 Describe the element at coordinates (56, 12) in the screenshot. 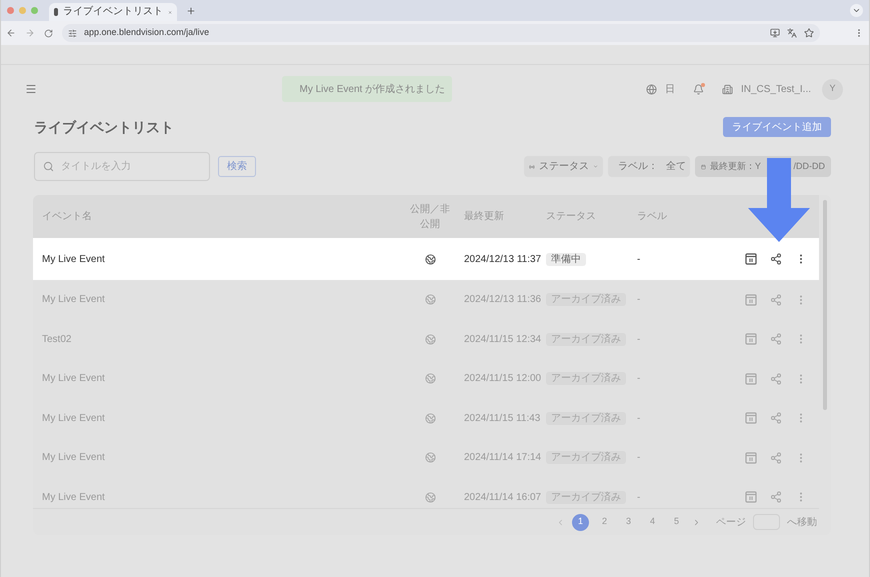

I see `favicon-icon` at that location.